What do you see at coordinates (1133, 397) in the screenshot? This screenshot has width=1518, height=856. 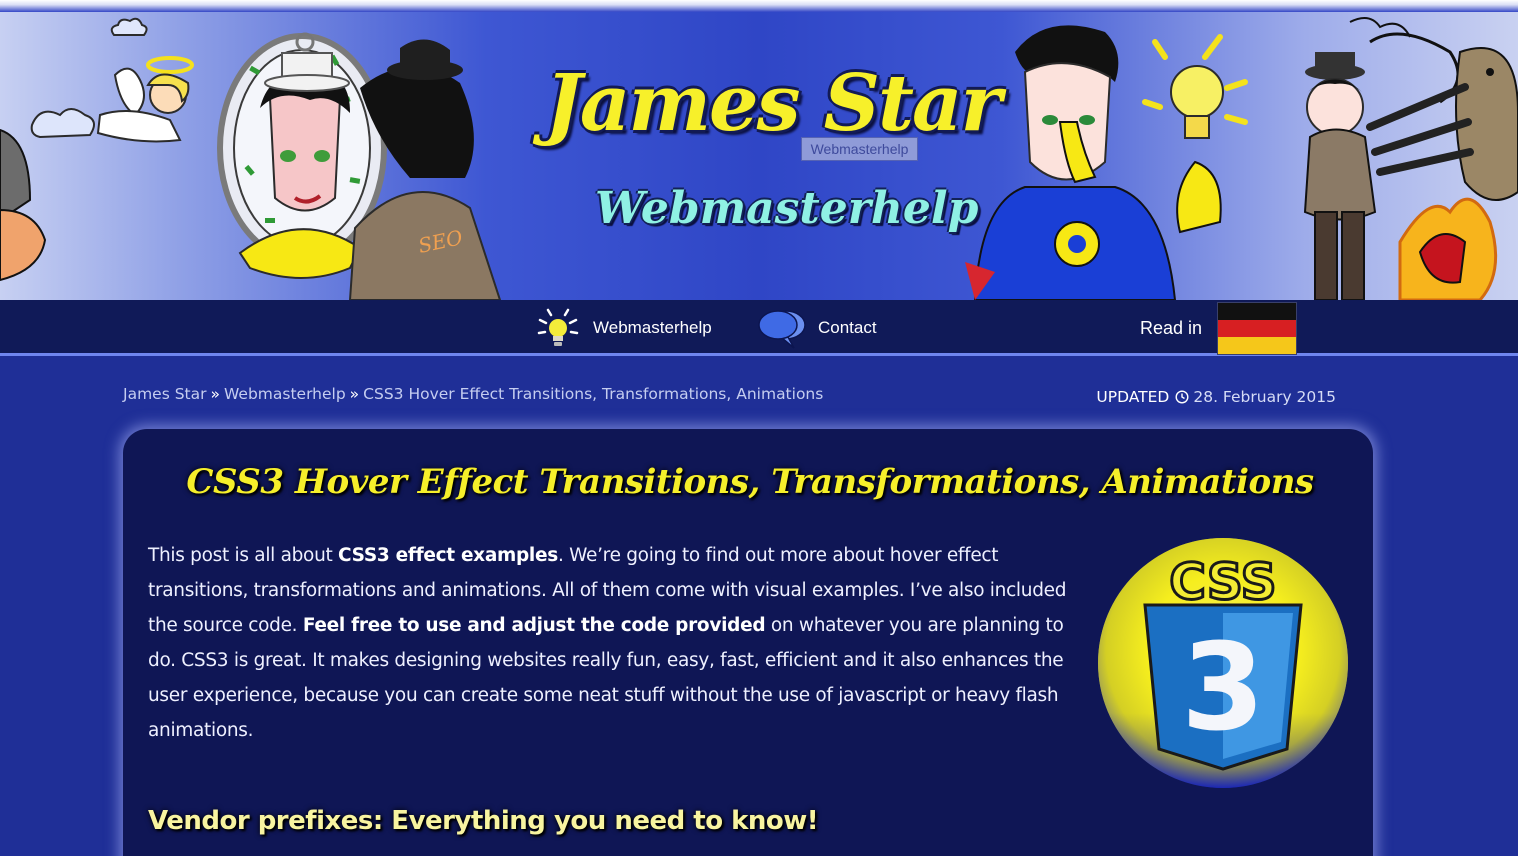 I see `updated-label: UPDATED` at bounding box center [1133, 397].